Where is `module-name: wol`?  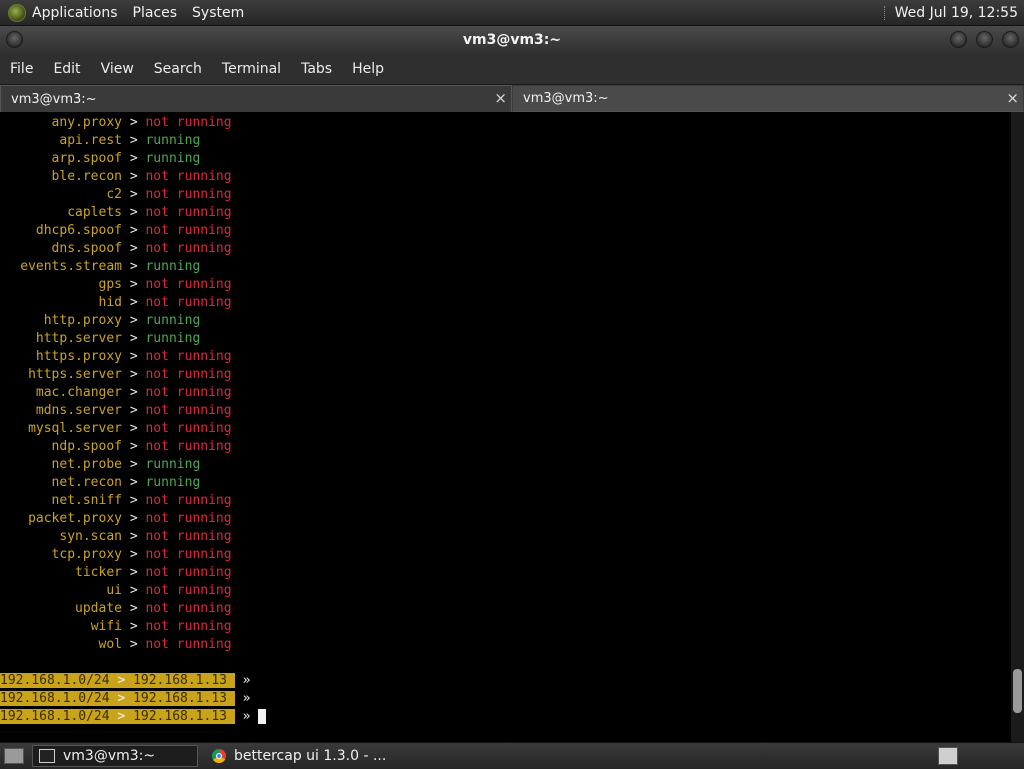 module-name: wol is located at coordinates (110, 644).